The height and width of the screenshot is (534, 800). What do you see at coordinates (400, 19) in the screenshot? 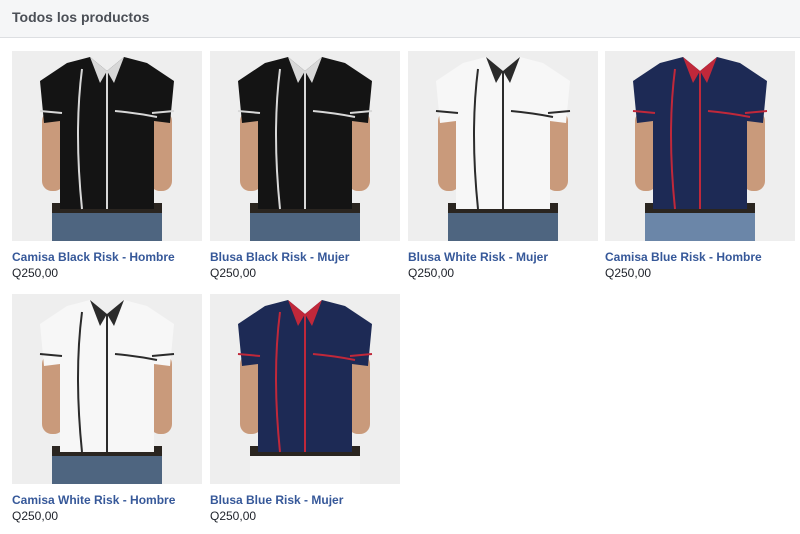
I see `section-header: Todos los productos` at bounding box center [400, 19].